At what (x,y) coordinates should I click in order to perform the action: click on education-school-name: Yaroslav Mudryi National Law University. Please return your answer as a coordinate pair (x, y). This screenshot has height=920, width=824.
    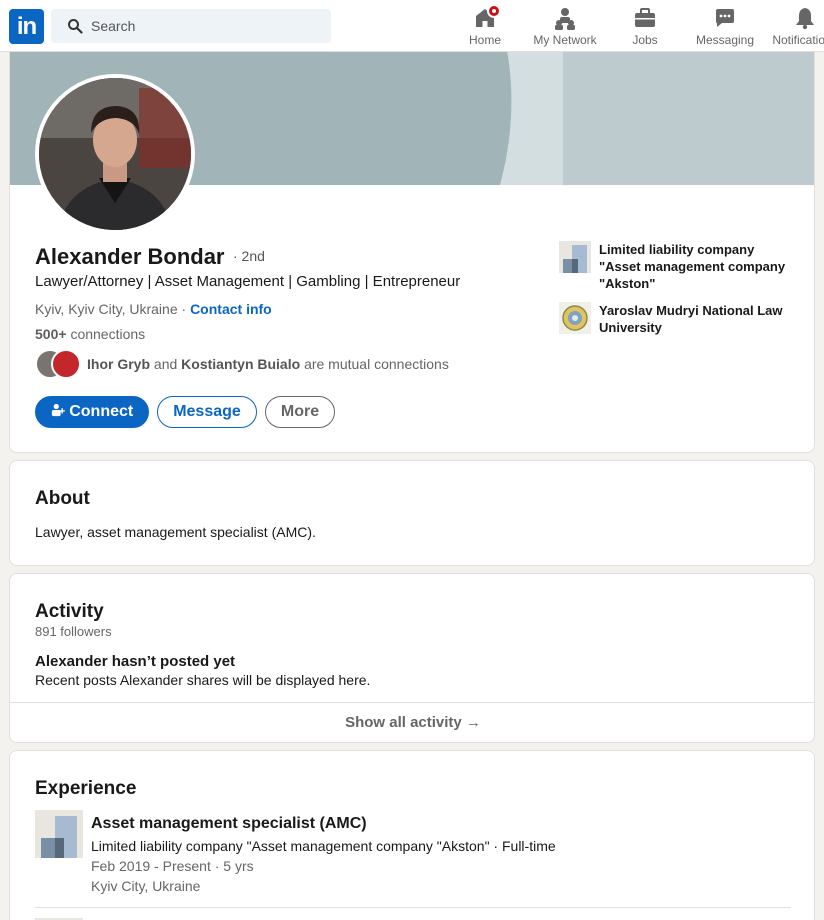
    Looking at the image, I should click on (691, 319).